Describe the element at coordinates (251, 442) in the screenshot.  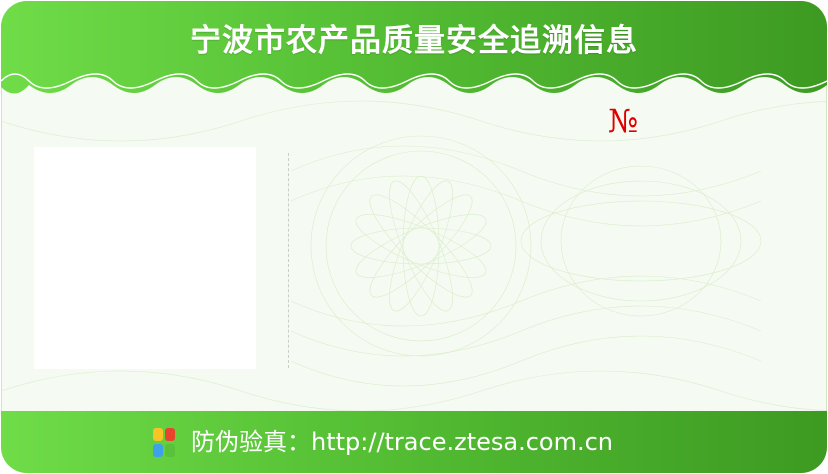
I see `verification-label: 防伪验真：` at that location.